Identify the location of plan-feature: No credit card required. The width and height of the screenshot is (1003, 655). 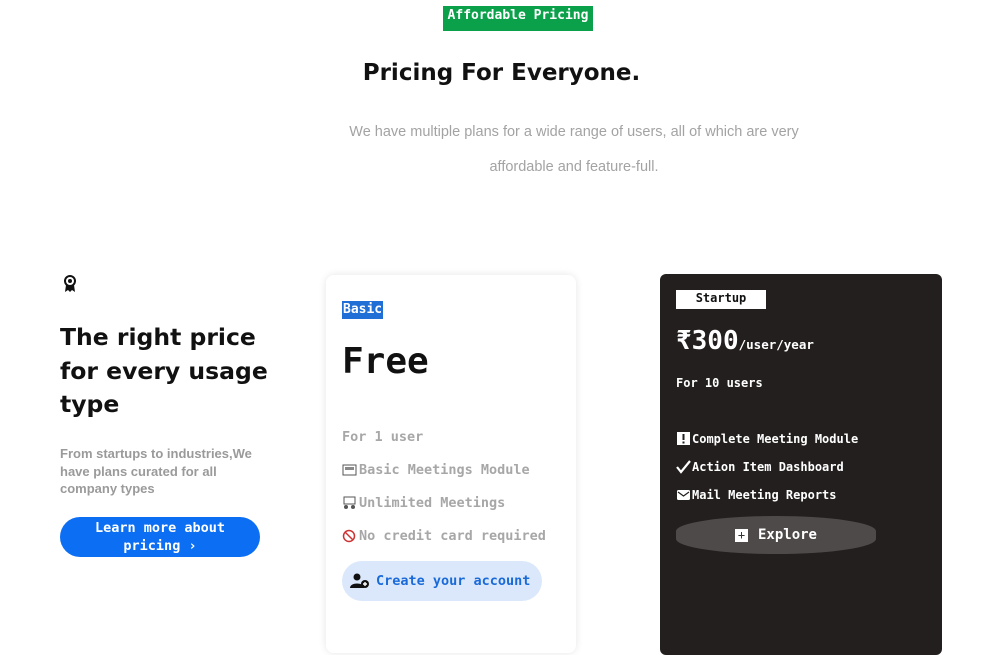
(444, 536).